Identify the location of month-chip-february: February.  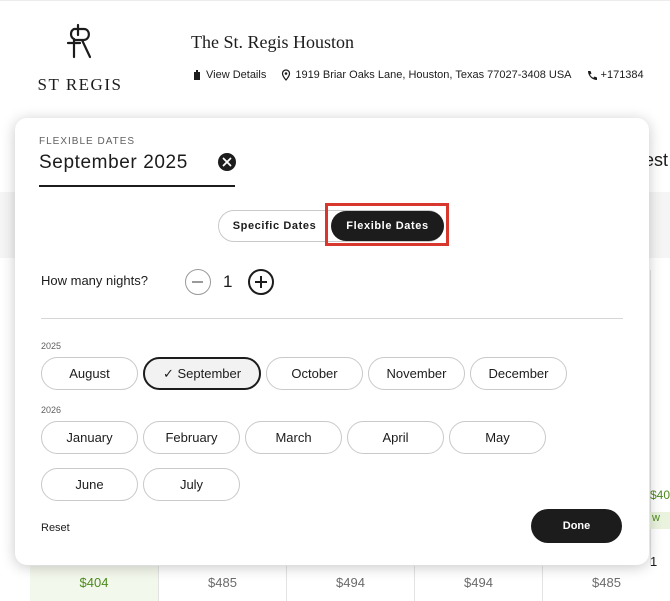
(191, 437).